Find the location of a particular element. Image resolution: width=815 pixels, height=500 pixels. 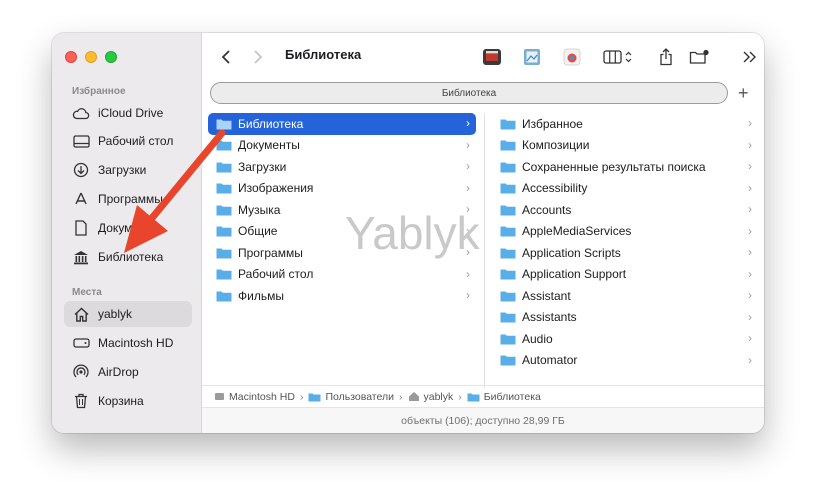

disk-icon is located at coordinates (81, 343).